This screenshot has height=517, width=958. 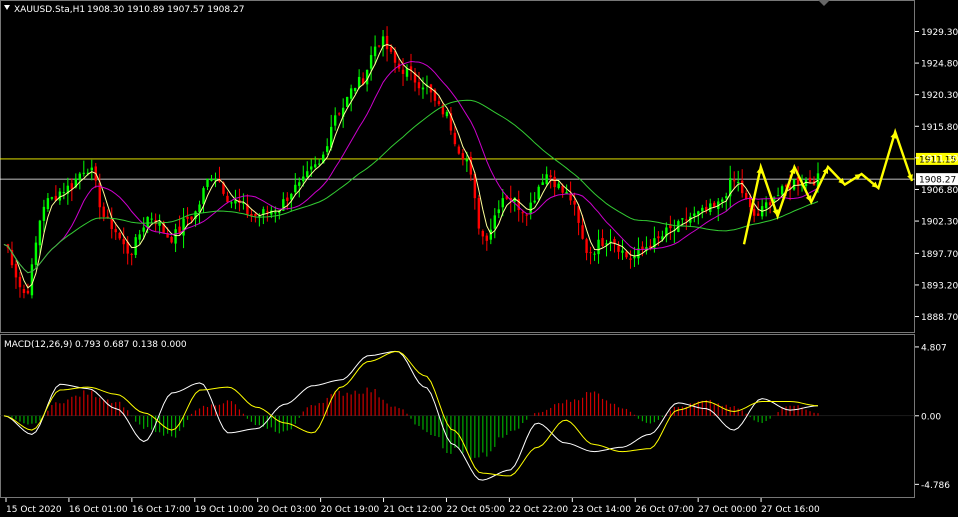 I want to click on price-tick-label: 1915.80, so click(x=939, y=128).